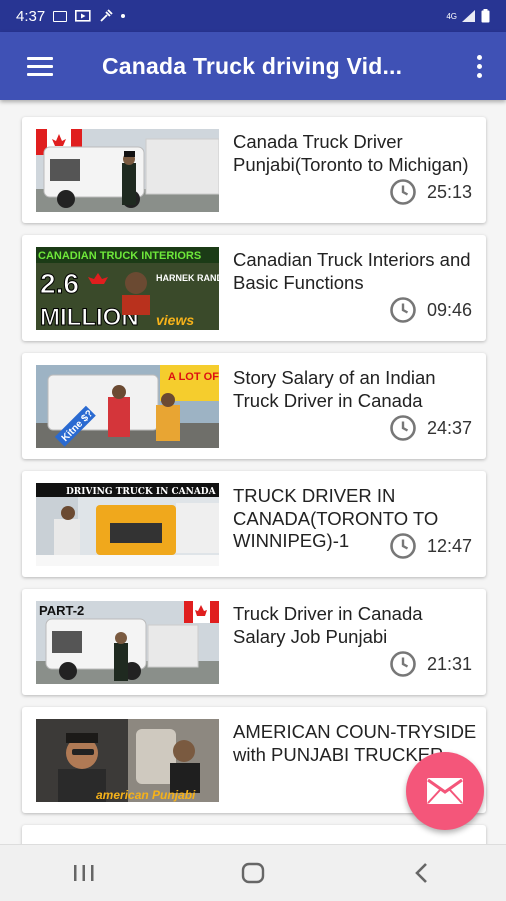 The width and height of the screenshot is (506, 901). I want to click on video-thumbnail, so click(127, 170).